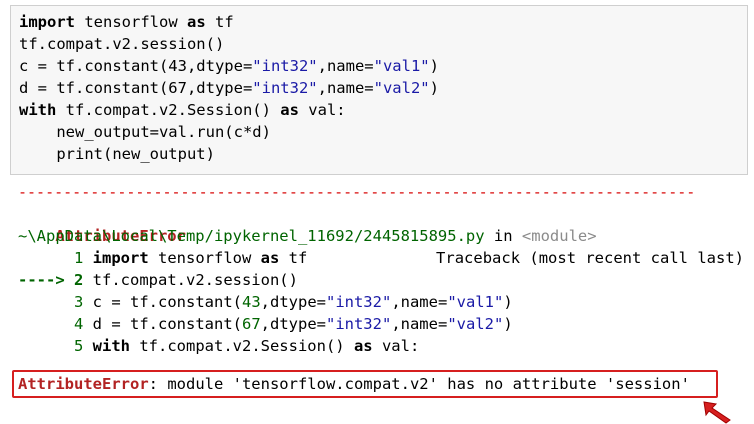  I want to click on code-line-5: with tf.compat.v2.Session() as val:, so click(182, 110).